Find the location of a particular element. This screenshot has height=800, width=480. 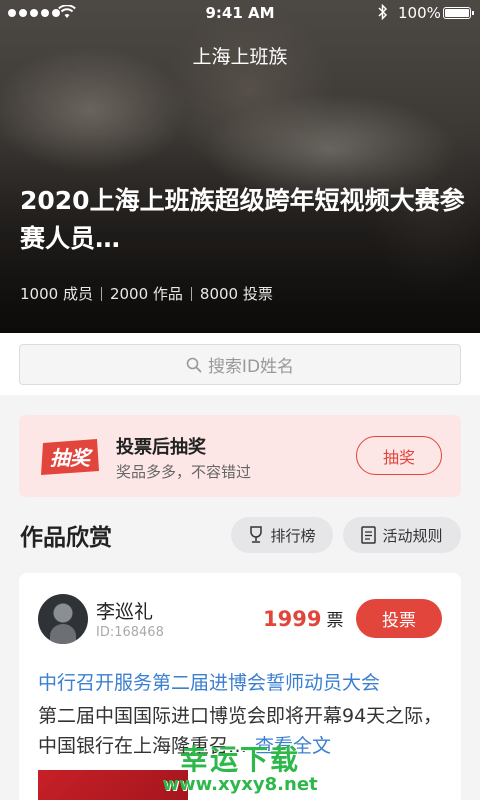

avatar is located at coordinates (63, 619).